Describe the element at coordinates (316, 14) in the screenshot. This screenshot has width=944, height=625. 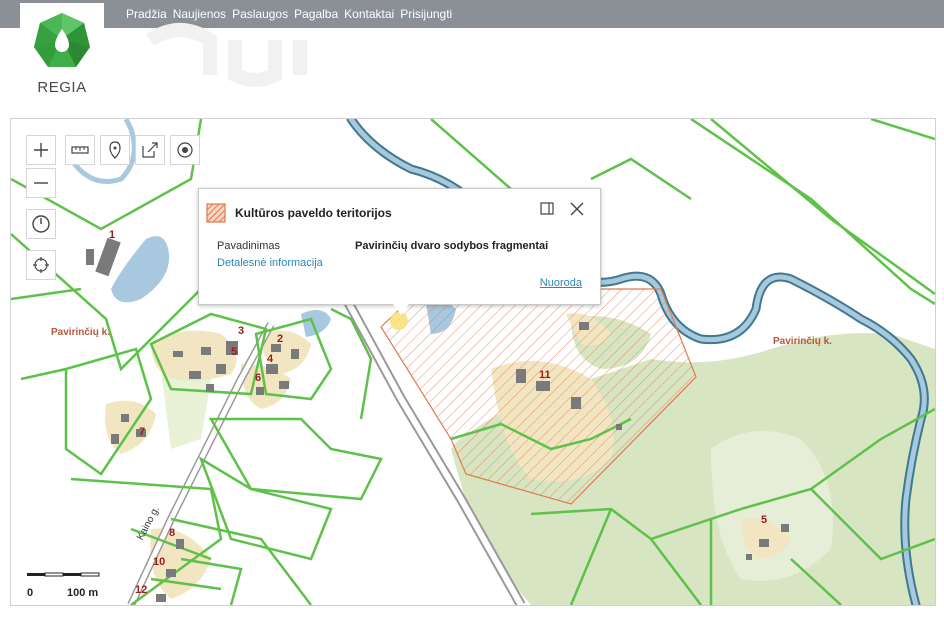
I see `nav-help: Pagalba` at that location.